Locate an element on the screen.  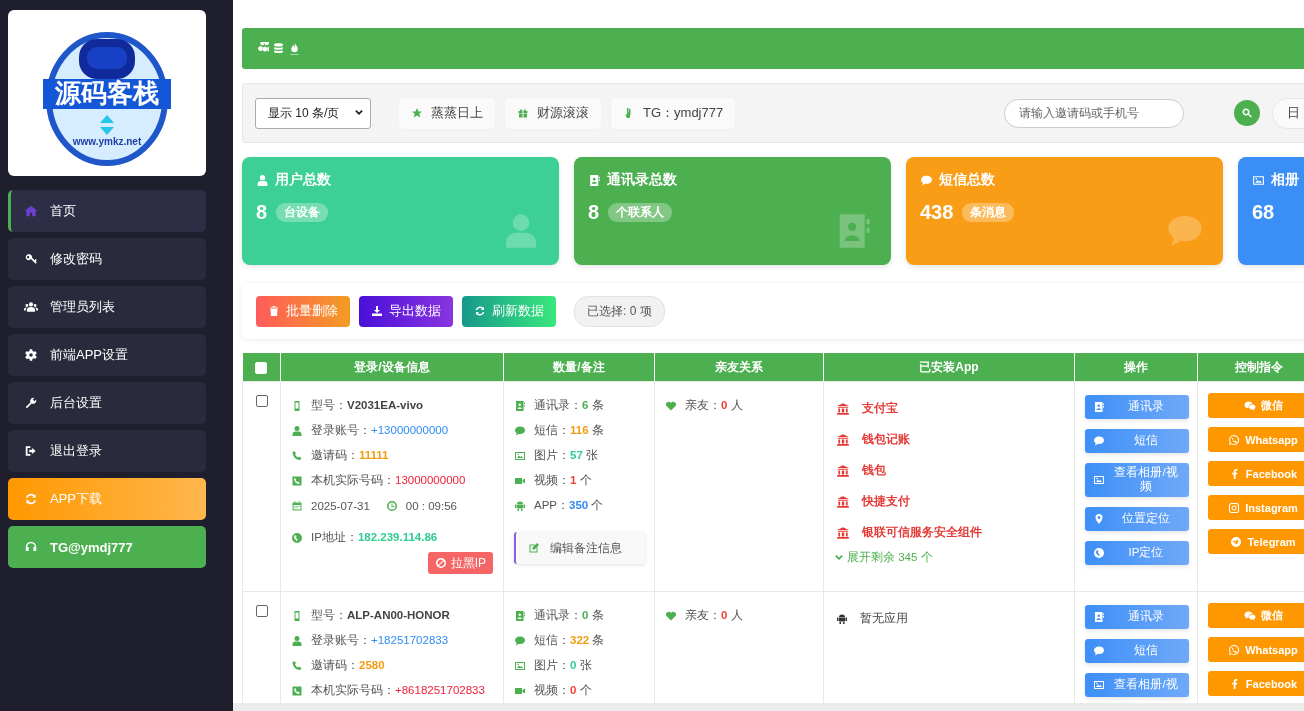
clock-icon is located at coordinates (391, 505).